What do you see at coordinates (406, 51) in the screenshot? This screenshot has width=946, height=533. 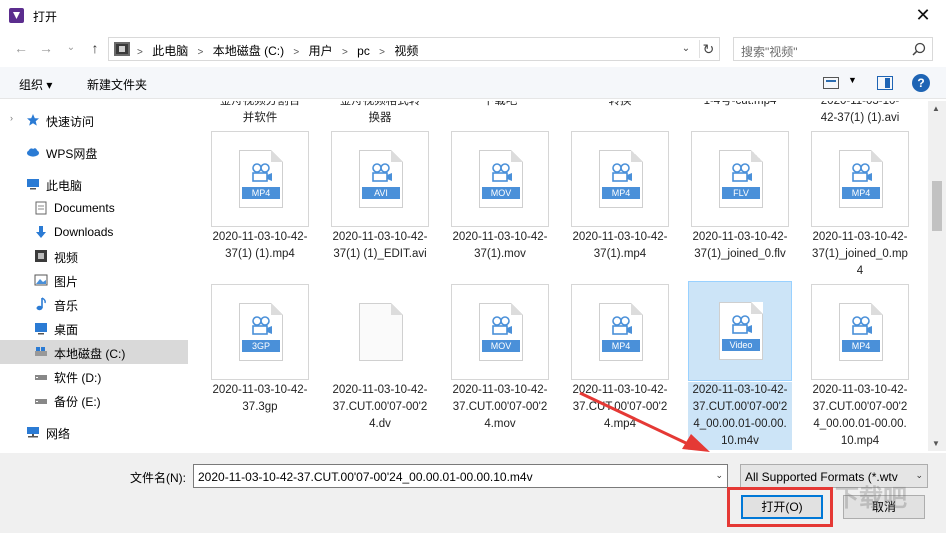 I see `breadcrumb-item: 视频` at bounding box center [406, 51].